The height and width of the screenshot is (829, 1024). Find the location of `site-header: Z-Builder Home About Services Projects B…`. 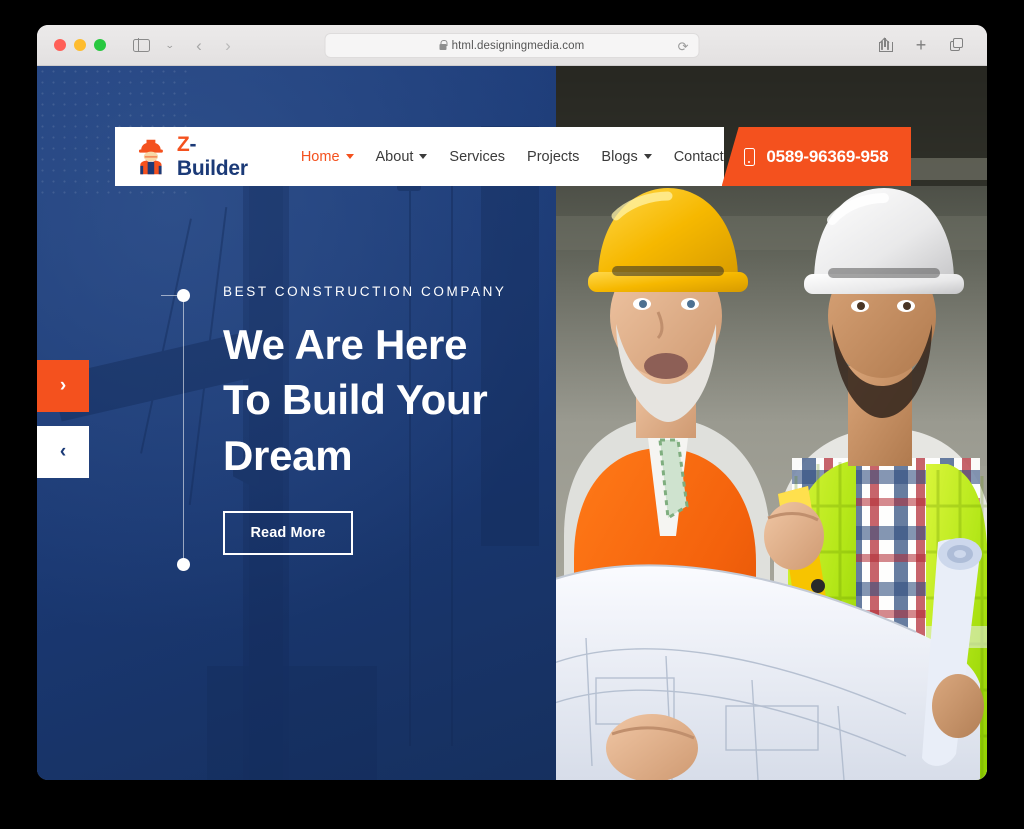

site-header: Z-Builder Home About Services Projects B… is located at coordinates (513, 156).